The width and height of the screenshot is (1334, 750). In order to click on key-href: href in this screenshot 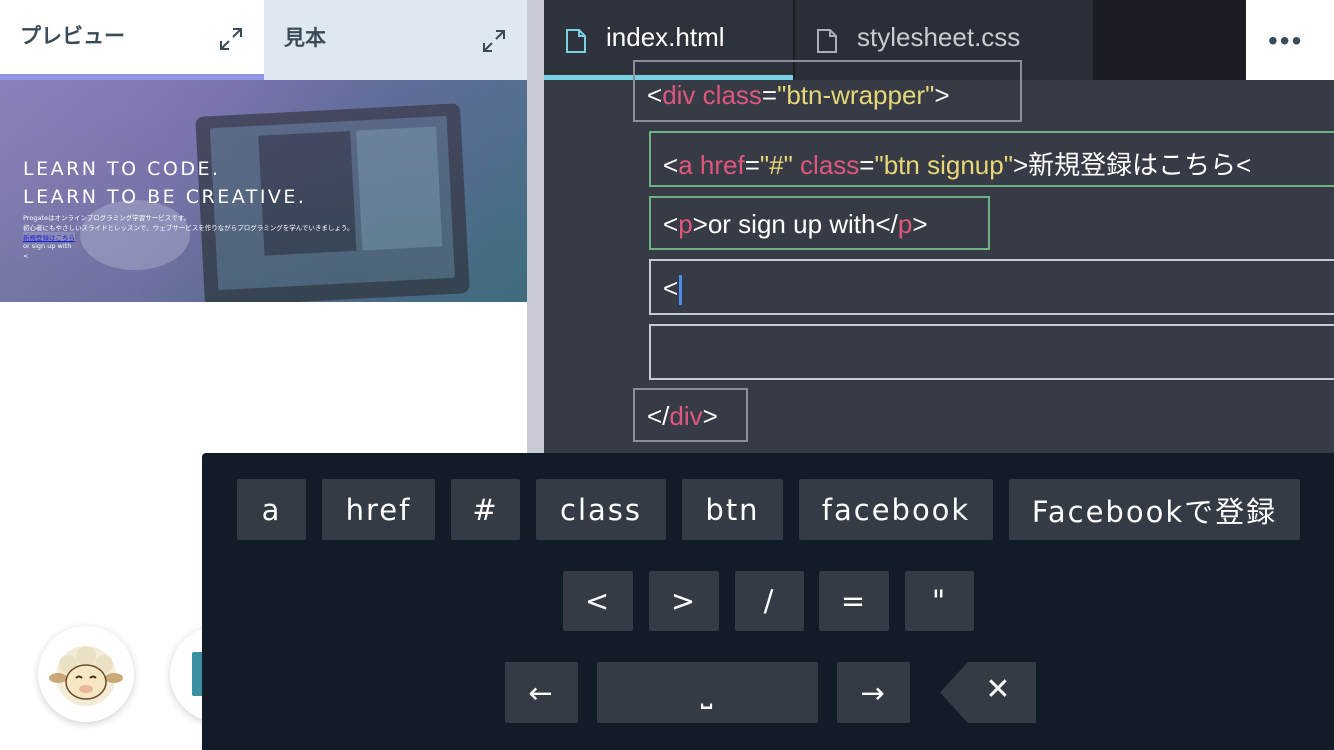, I will do `click(378, 509)`.